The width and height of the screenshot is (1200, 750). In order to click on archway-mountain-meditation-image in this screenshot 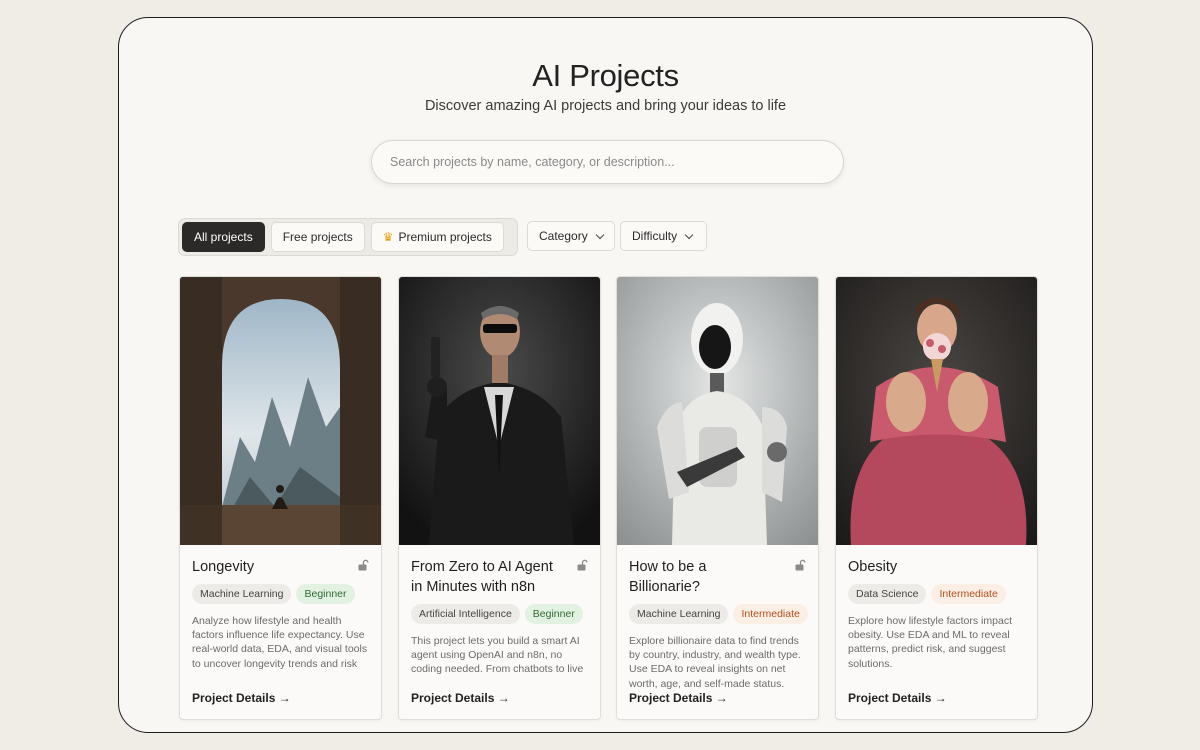, I will do `click(280, 411)`.